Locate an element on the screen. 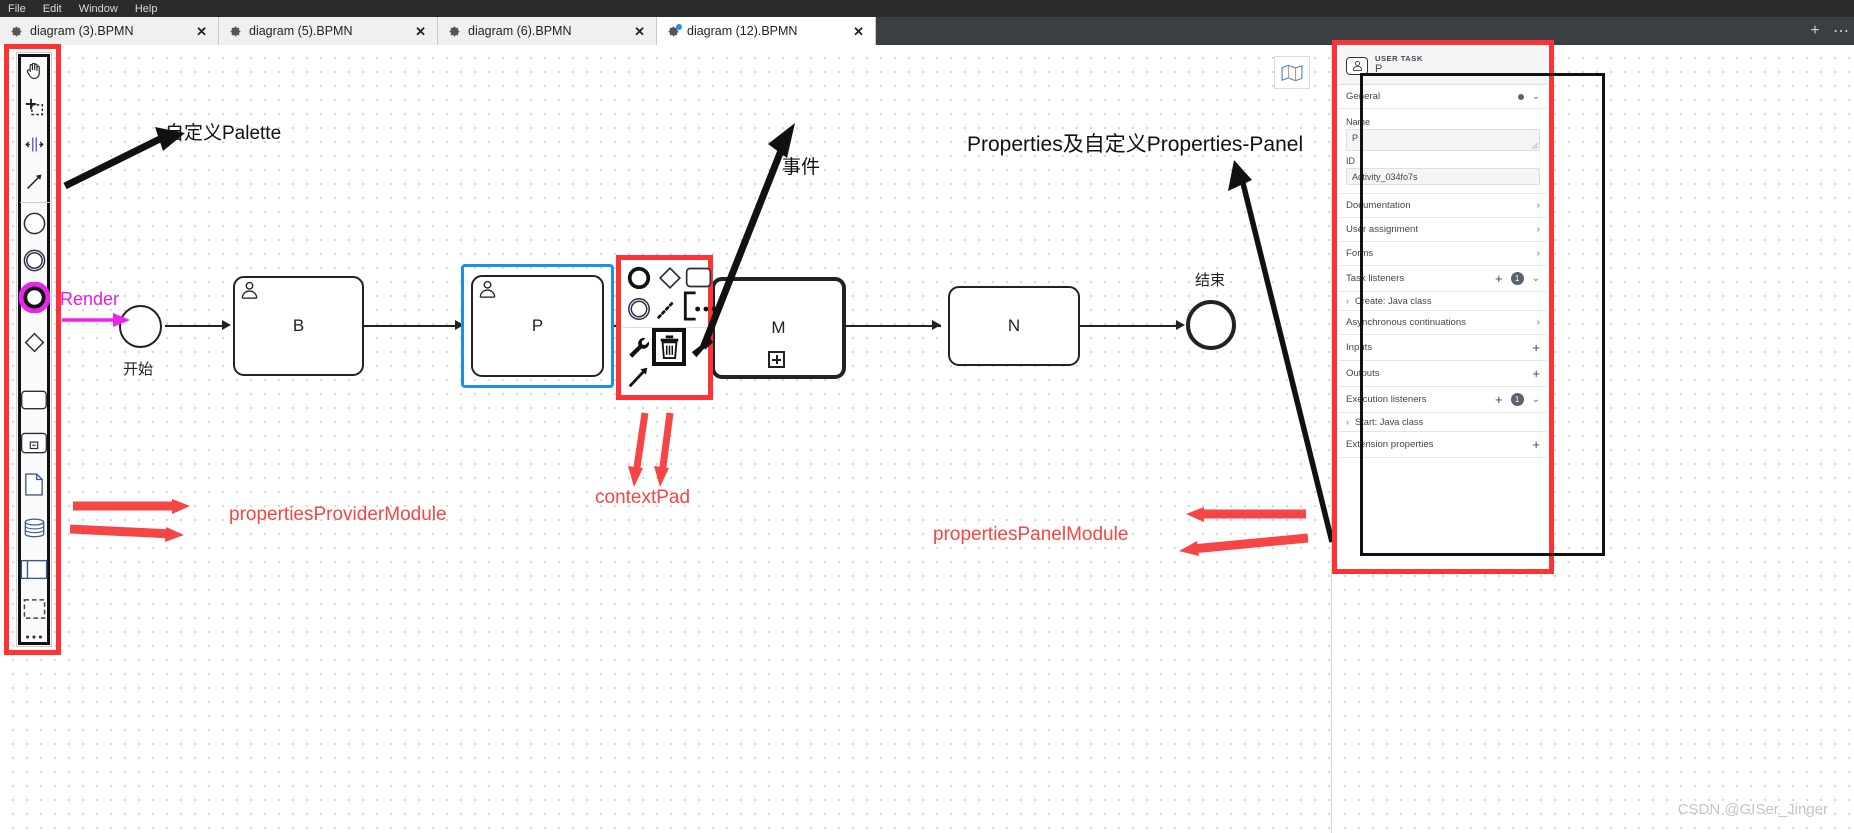  id-input-value: Activity_034fo7s is located at coordinates (1385, 176).